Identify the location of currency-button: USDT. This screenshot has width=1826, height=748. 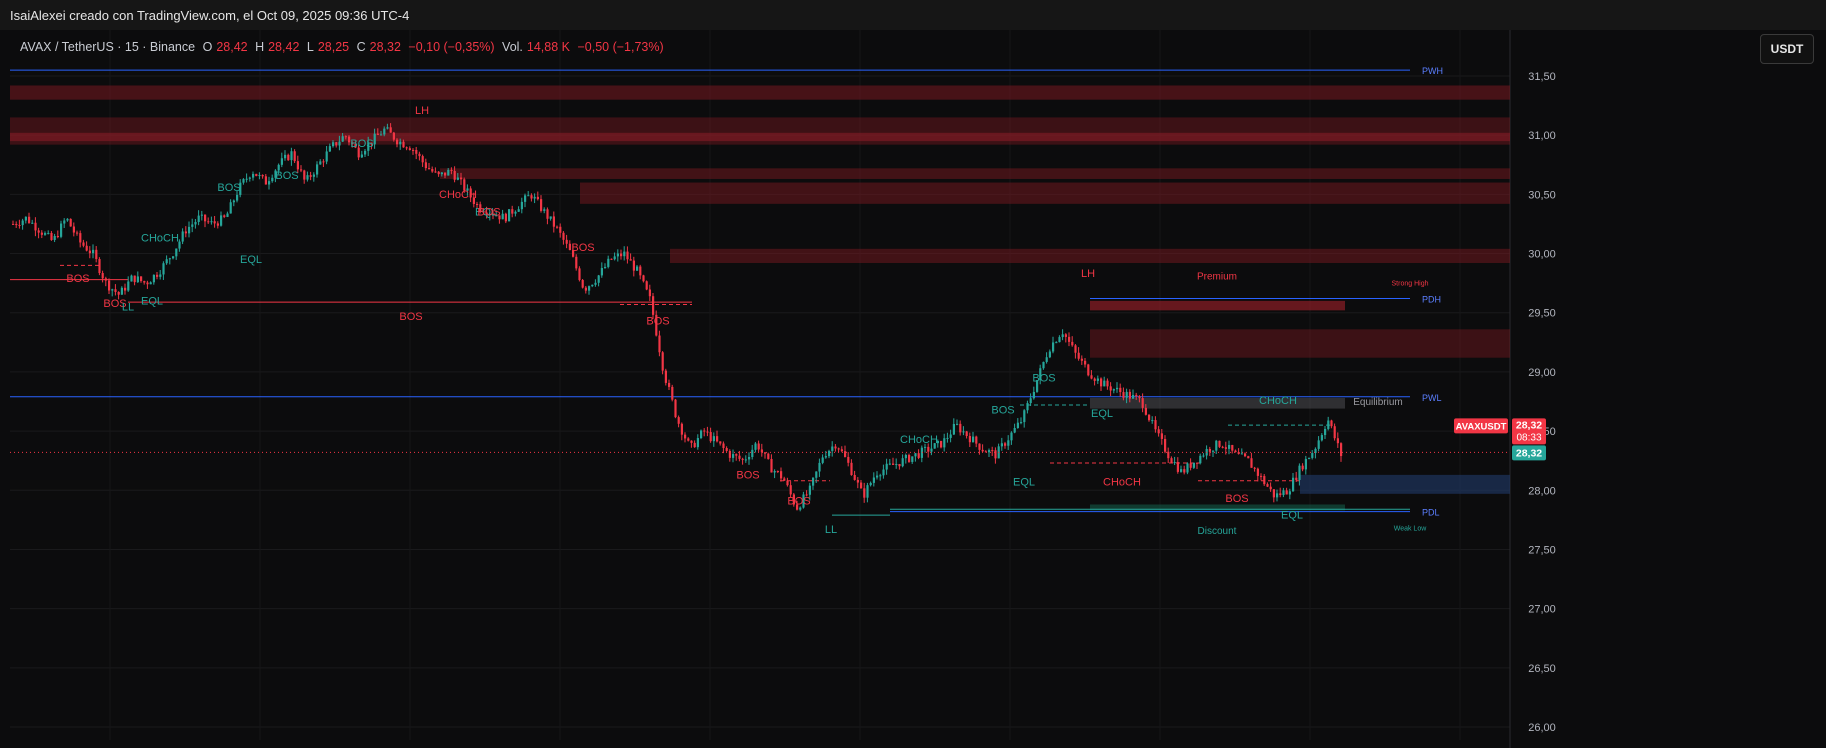
(1787, 49).